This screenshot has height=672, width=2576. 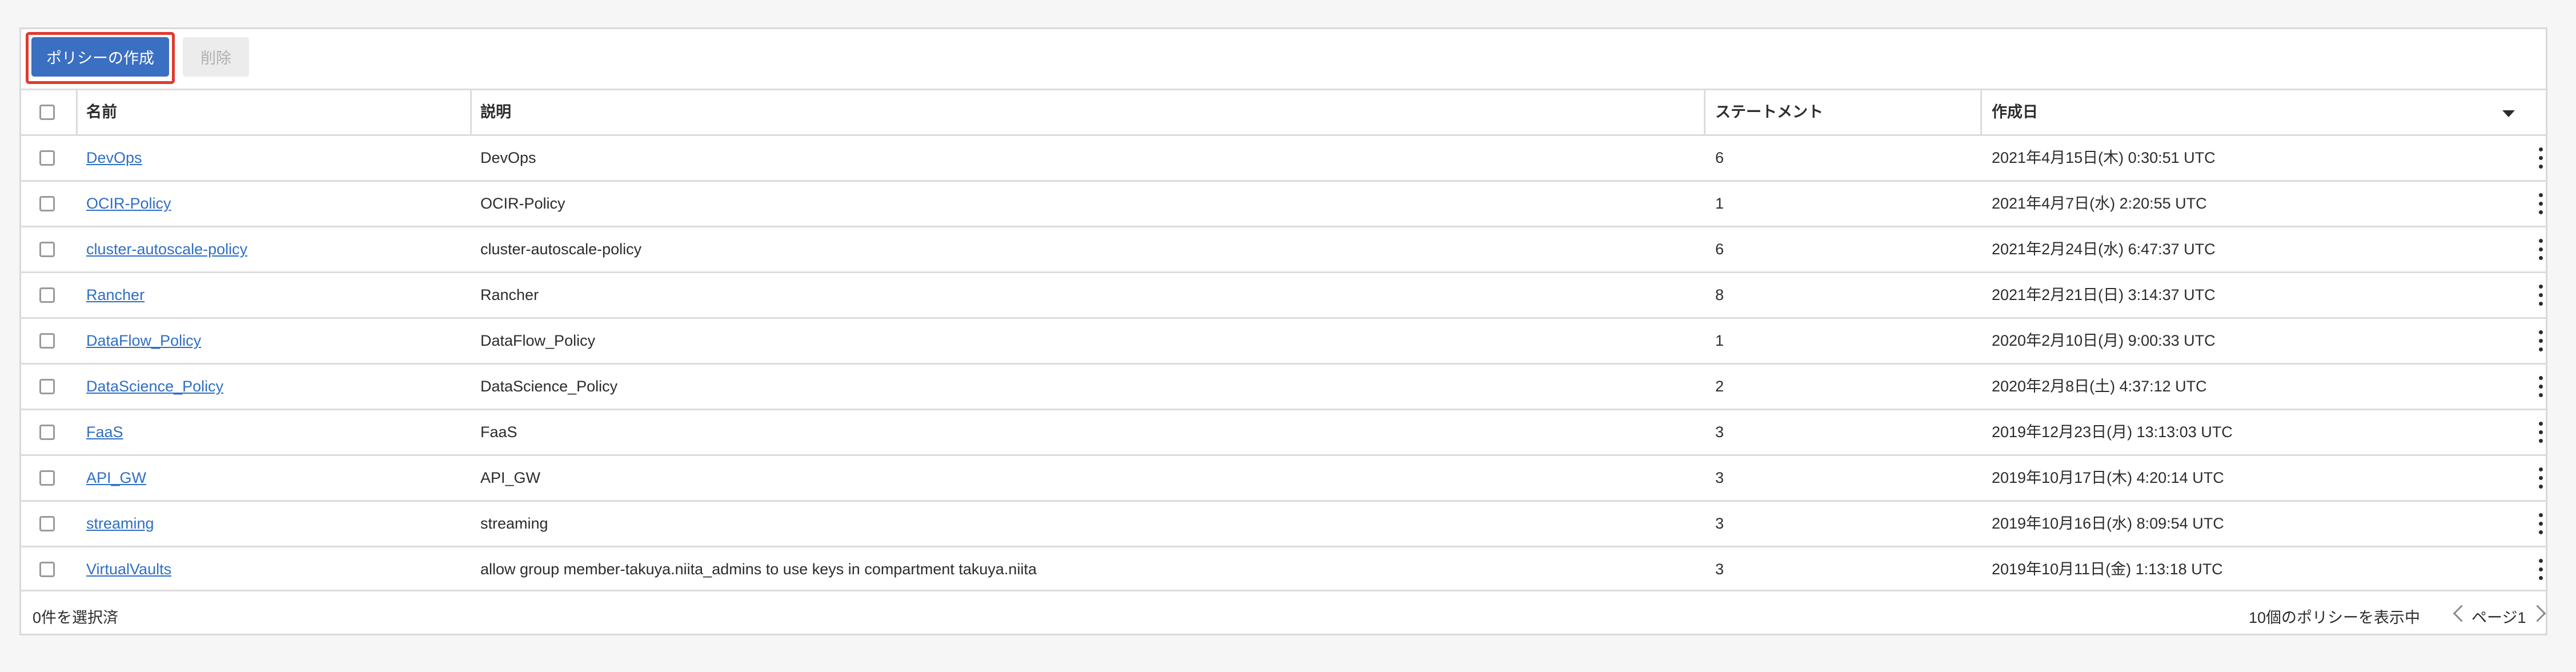 What do you see at coordinates (1283, 614) in the screenshot?
I see `table-footer: 0件を選択済 10個のポリシーを表示中 ページ1` at bounding box center [1283, 614].